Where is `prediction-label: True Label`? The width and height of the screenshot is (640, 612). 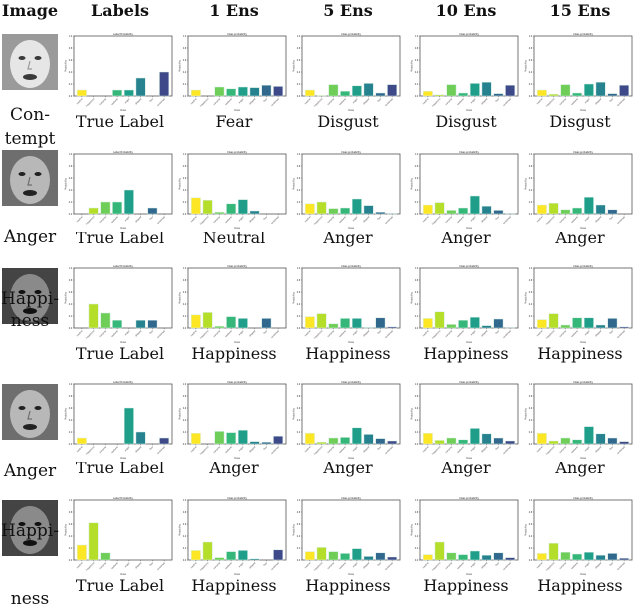 prediction-label: True Label is located at coordinates (120, 121).